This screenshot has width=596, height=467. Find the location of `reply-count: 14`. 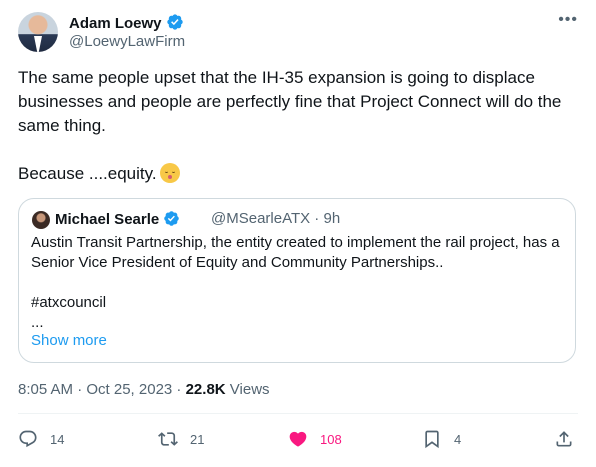

reply-count: 14 is located at coordinates (57, 439).